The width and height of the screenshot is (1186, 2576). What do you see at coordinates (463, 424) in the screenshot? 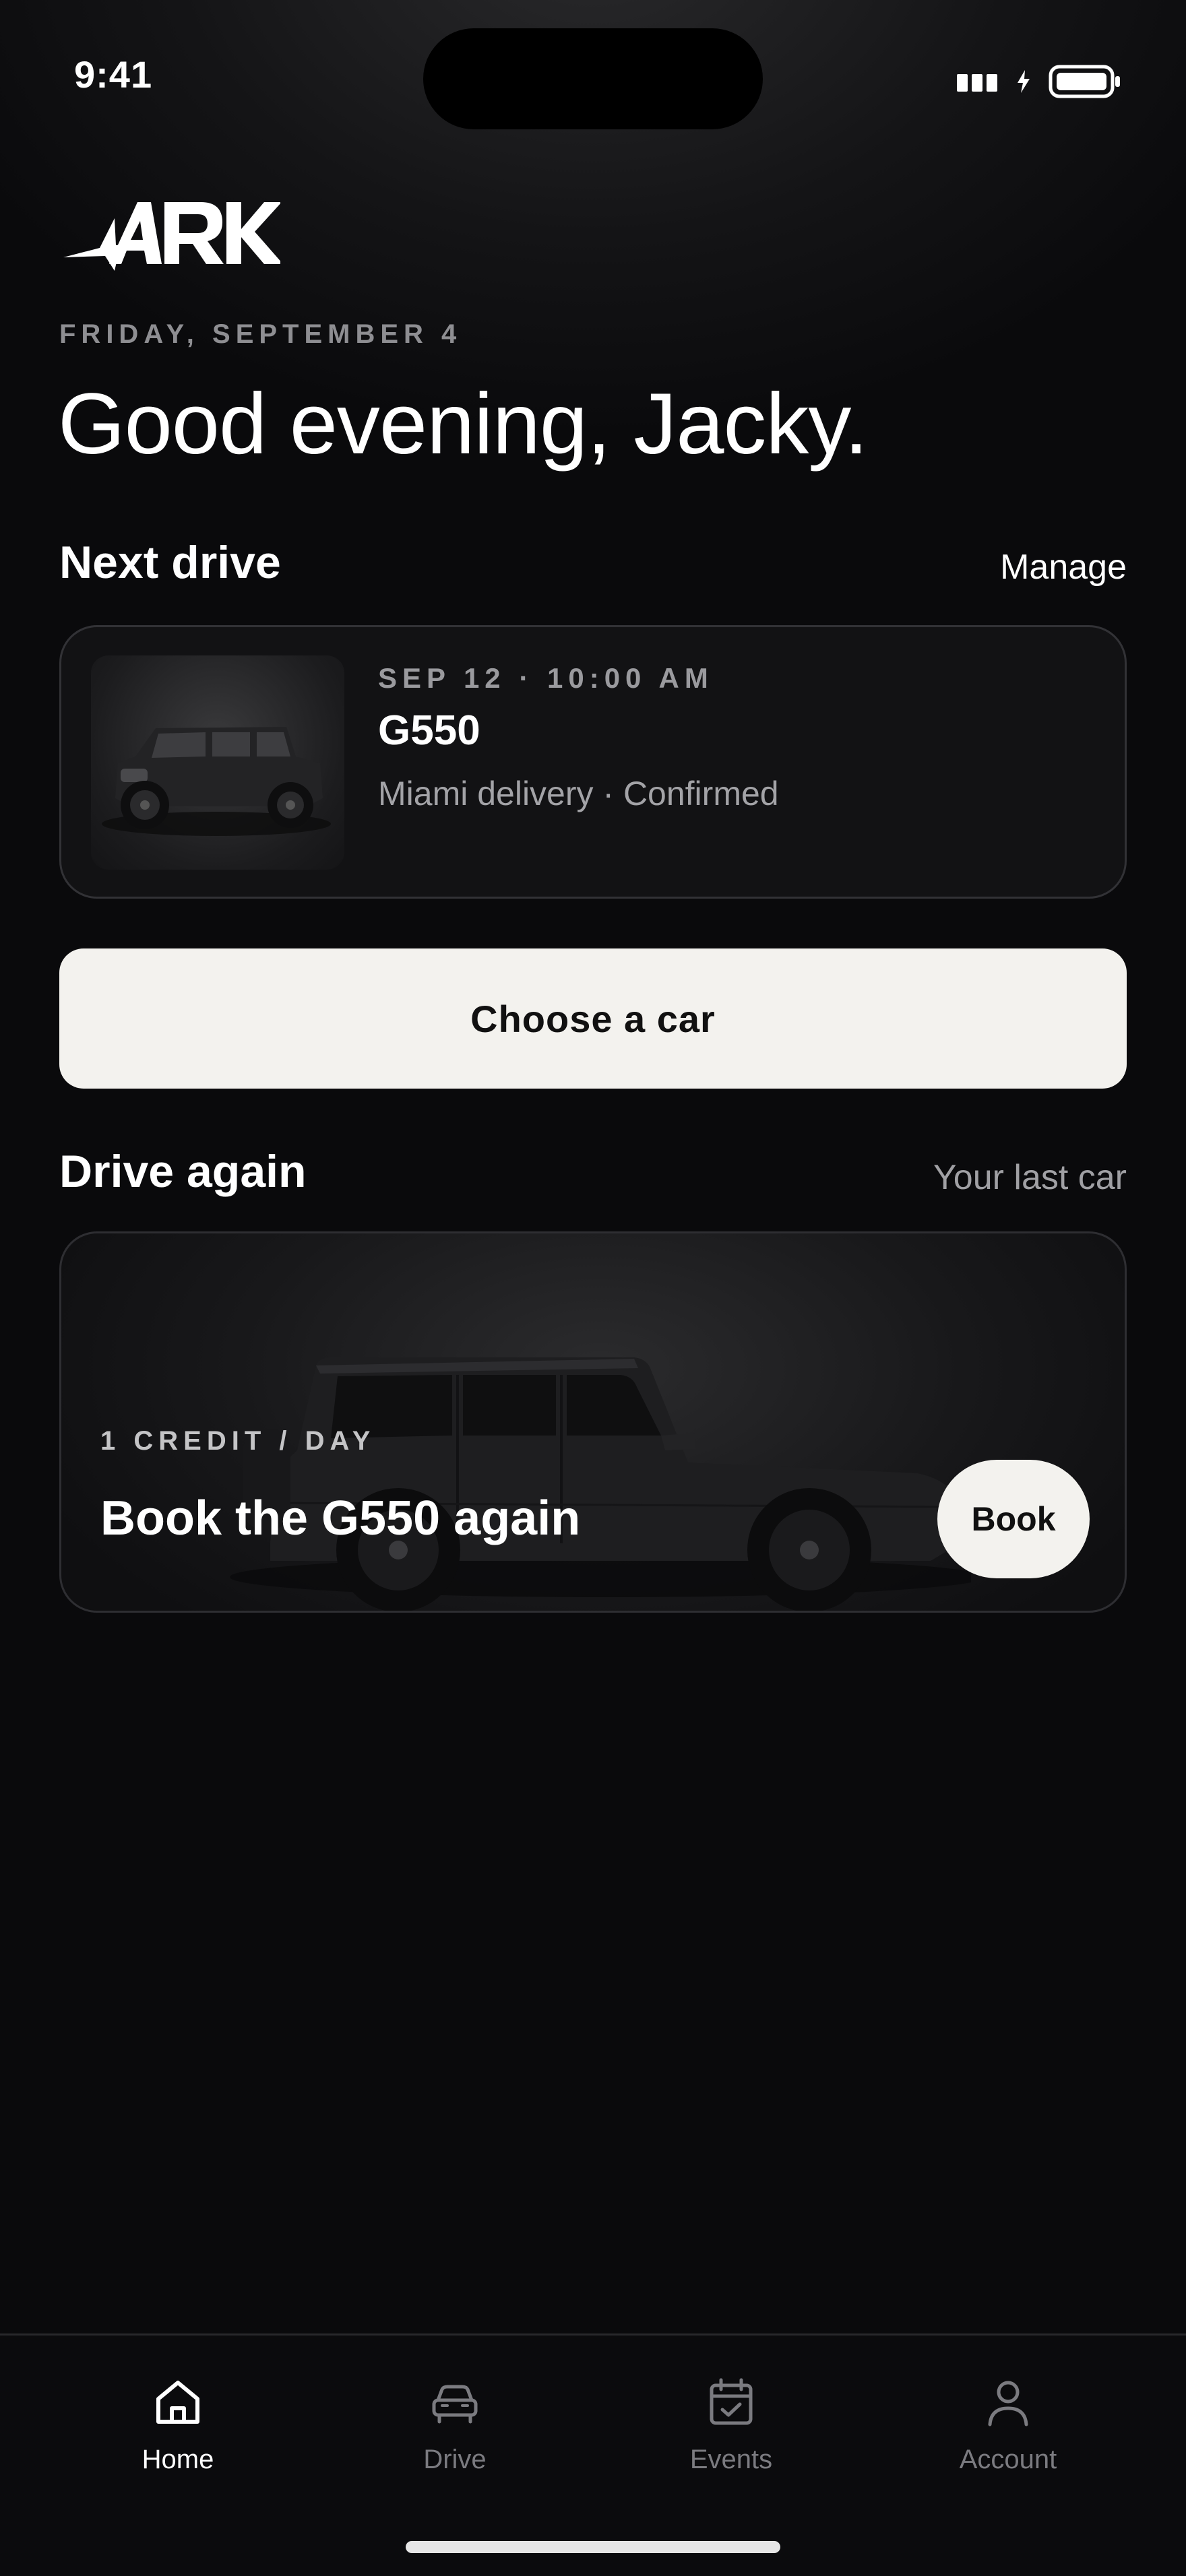
I see `greeting-title: Good evening, Jacky.` at bounding box center [463, 424].